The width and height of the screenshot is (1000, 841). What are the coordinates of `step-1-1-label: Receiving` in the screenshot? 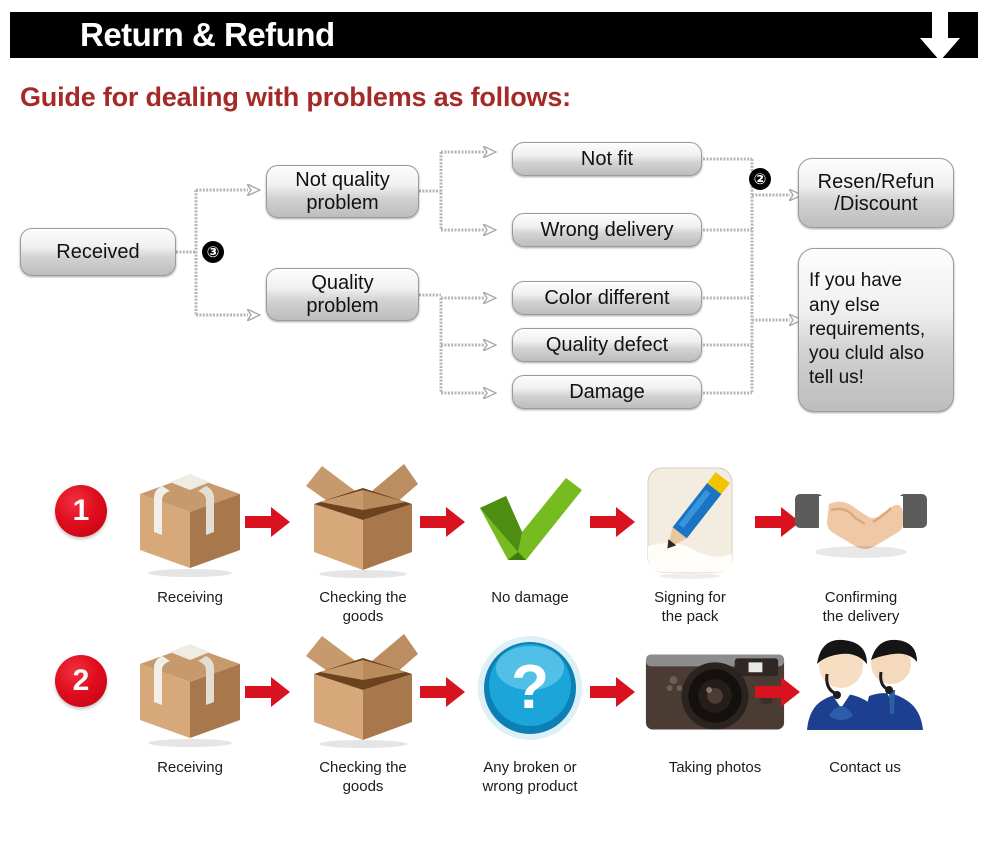 It's located at (190, 597).